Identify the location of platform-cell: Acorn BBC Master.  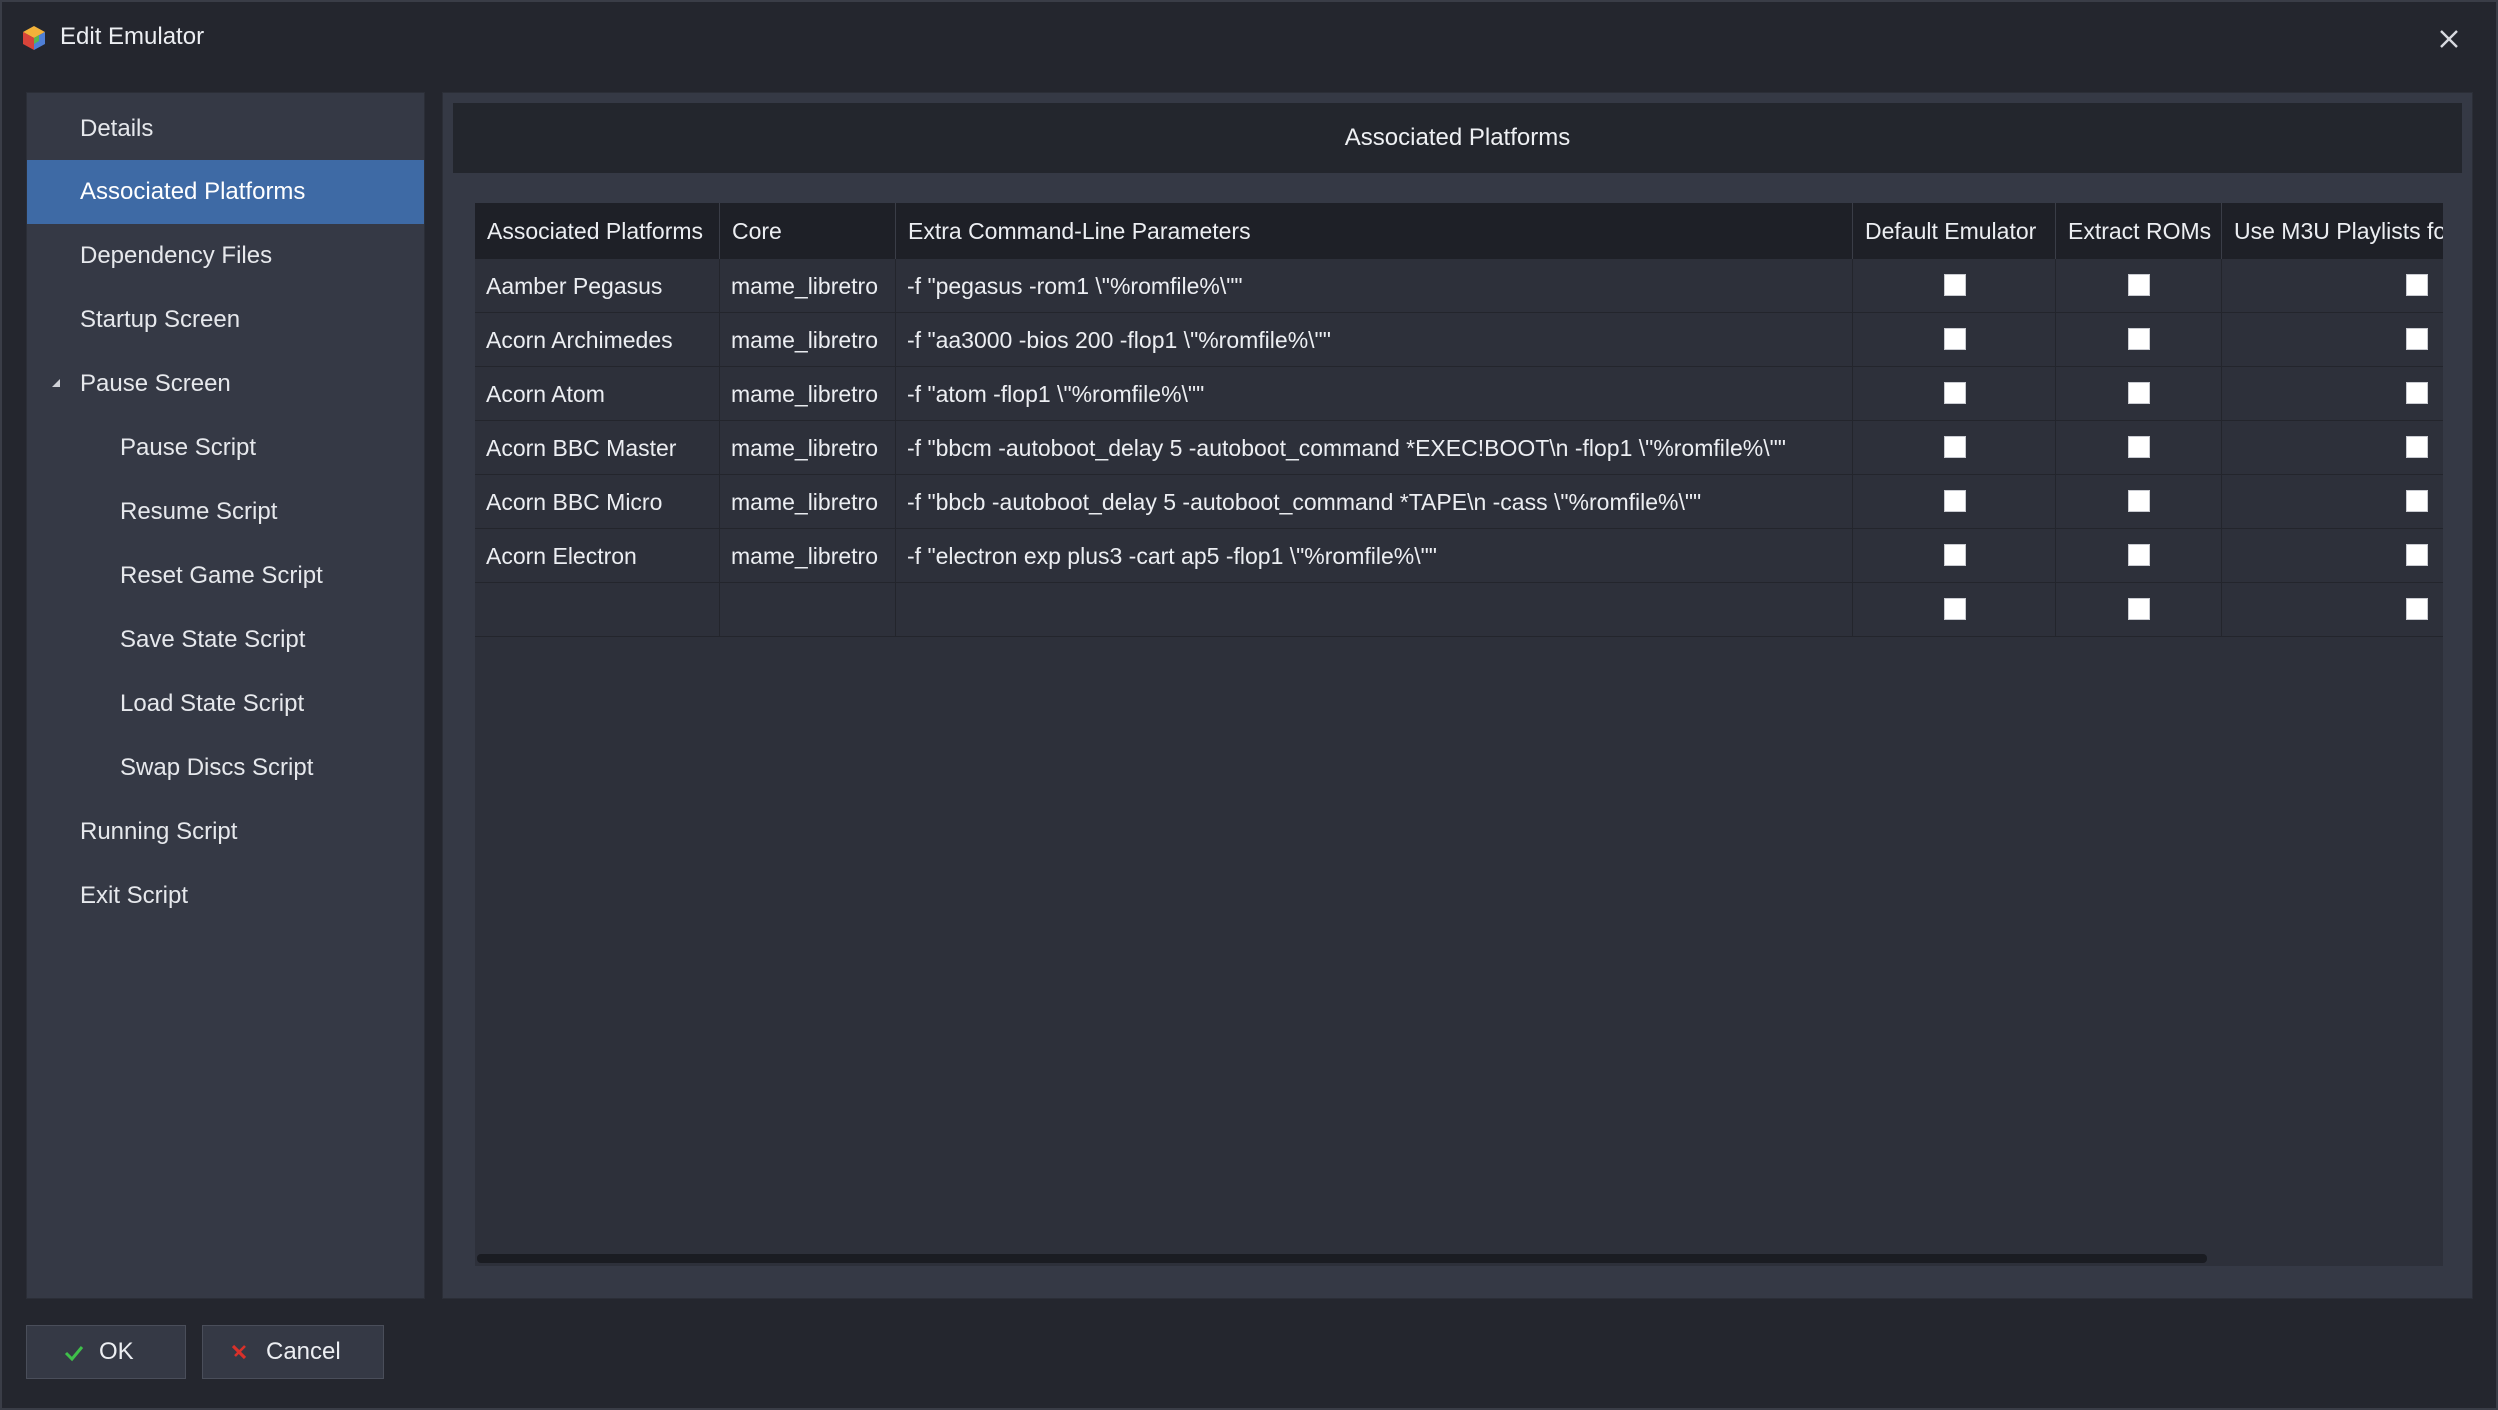
(597, 448).